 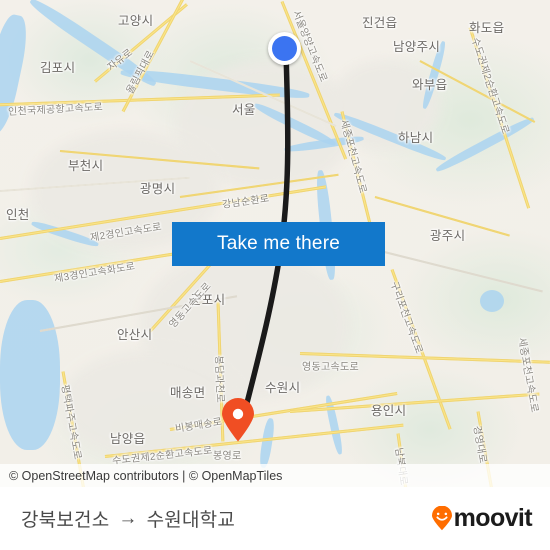 I want to click on moovit-logo: moovit, so click(x=482, y=518).